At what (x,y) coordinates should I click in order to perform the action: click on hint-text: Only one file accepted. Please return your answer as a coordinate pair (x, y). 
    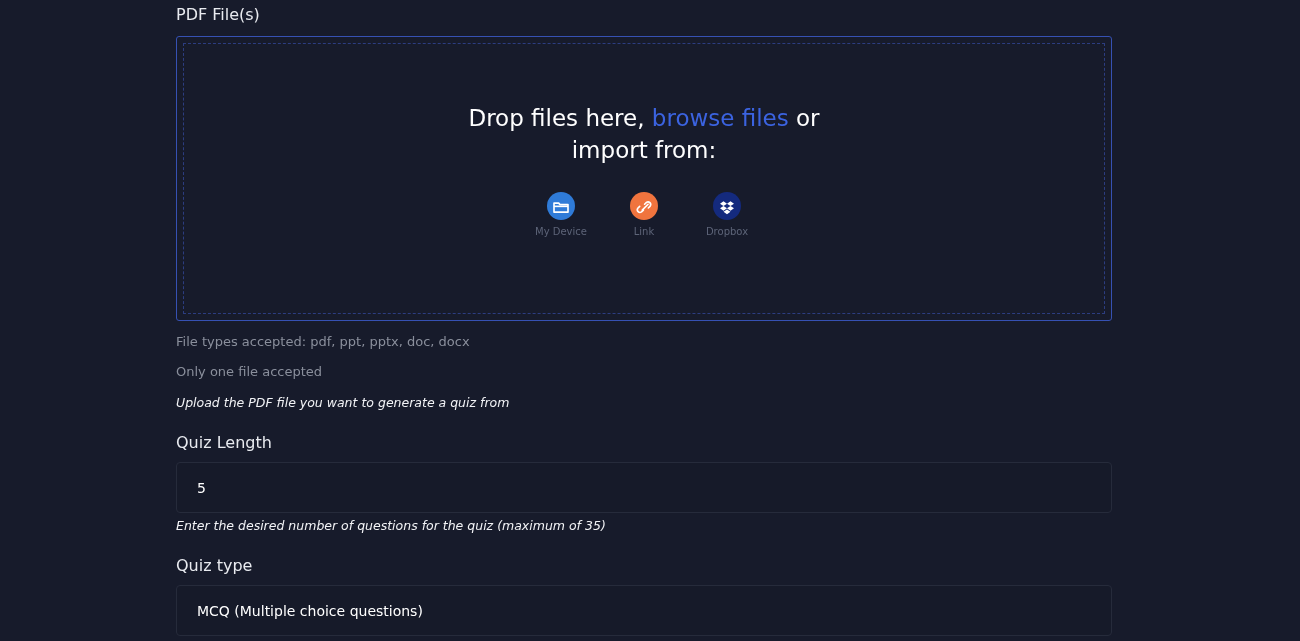
    Looking at the image, I should click on (250, 372).